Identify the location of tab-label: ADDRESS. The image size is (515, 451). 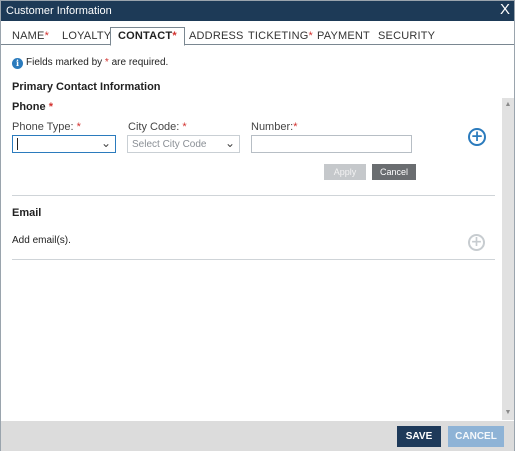
(216, 36).